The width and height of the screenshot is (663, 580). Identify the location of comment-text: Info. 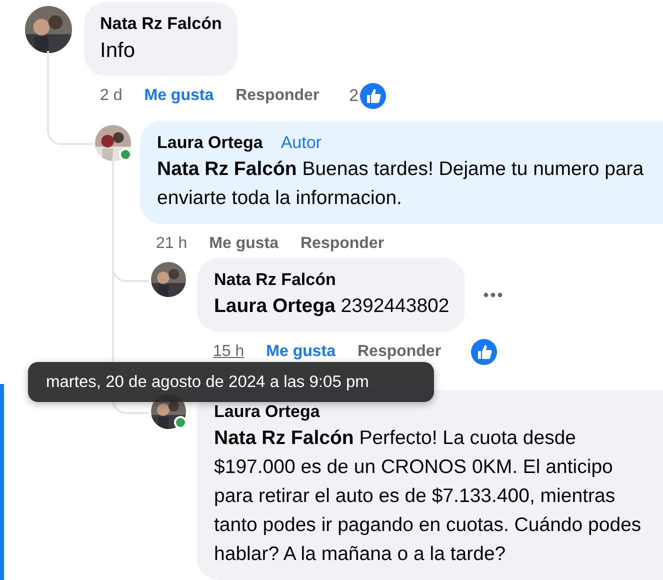
(118, 51).